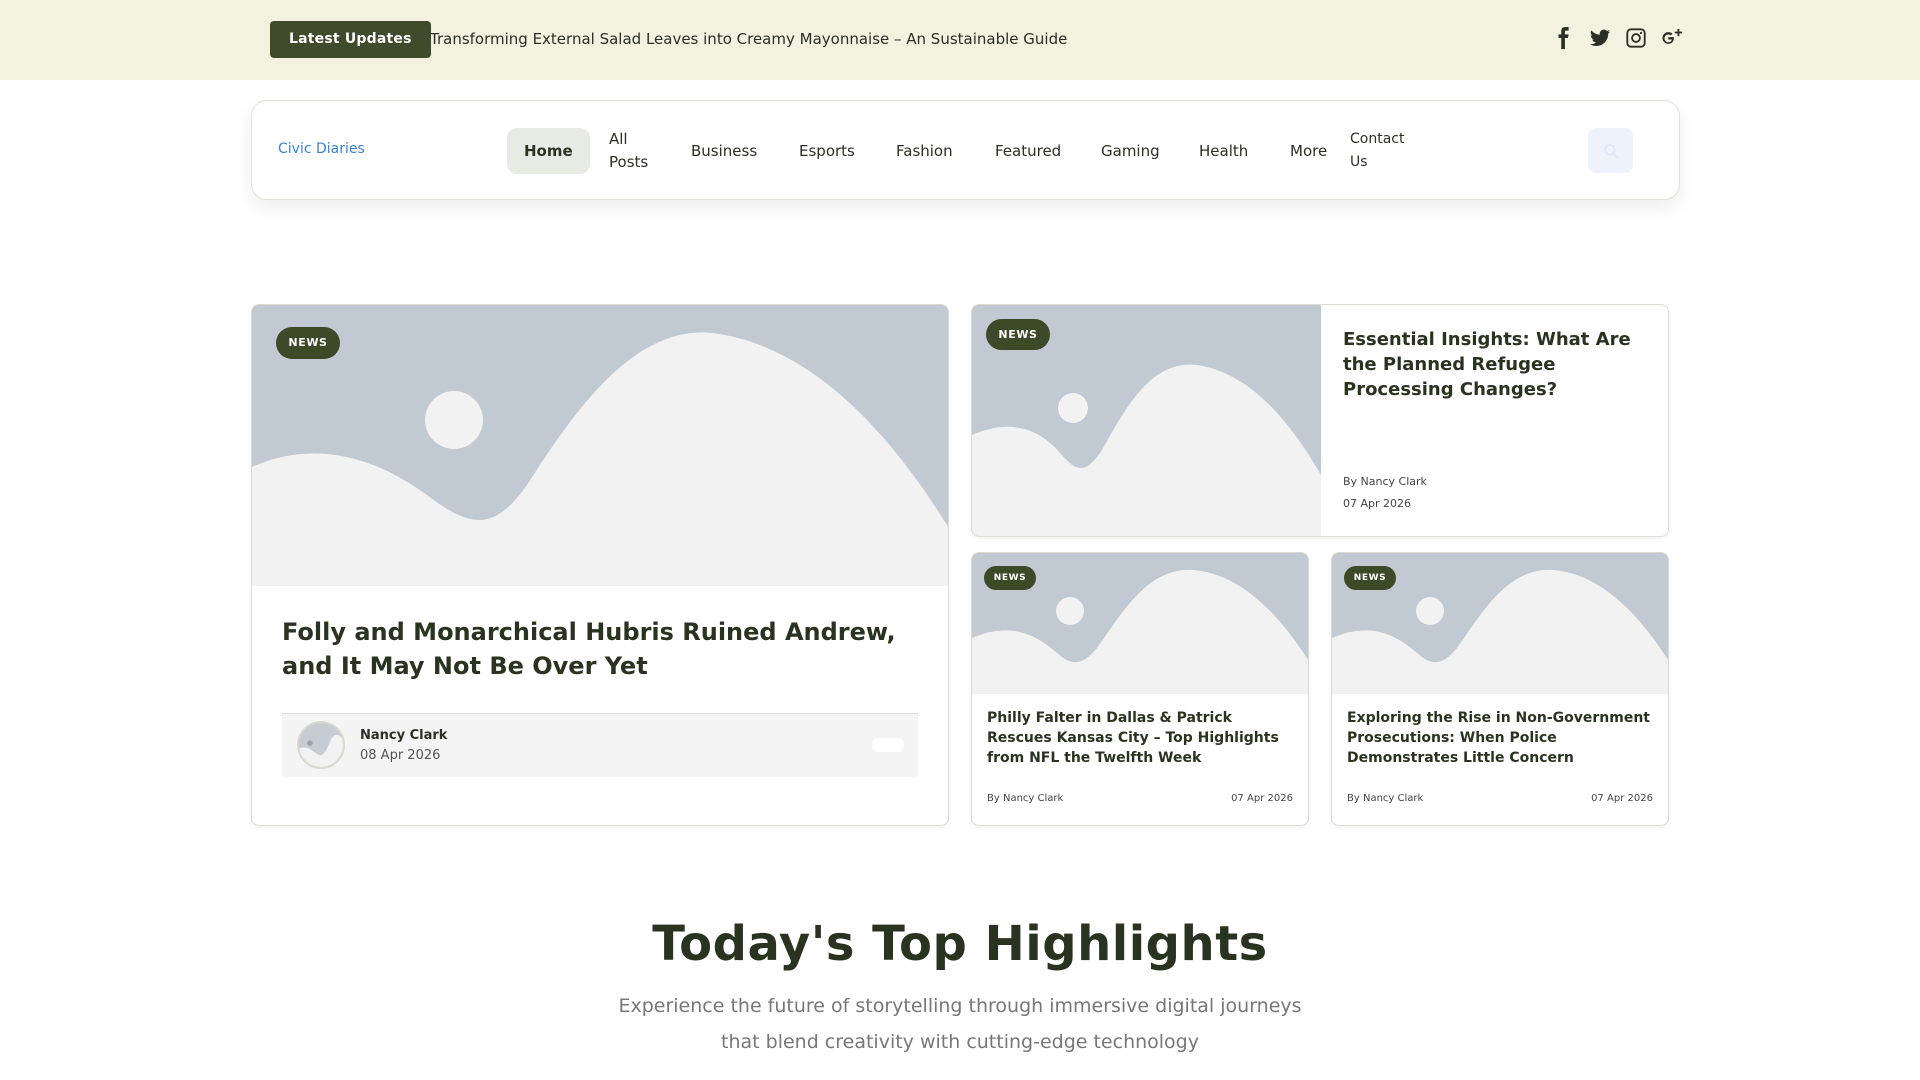 This screenshot has width=1920, height=1080. What do you see at coordinates (1377, 503) in the screenshot?
I see `wide-card-date: 07 Apr 2026` at bounding box center [1377, 503].